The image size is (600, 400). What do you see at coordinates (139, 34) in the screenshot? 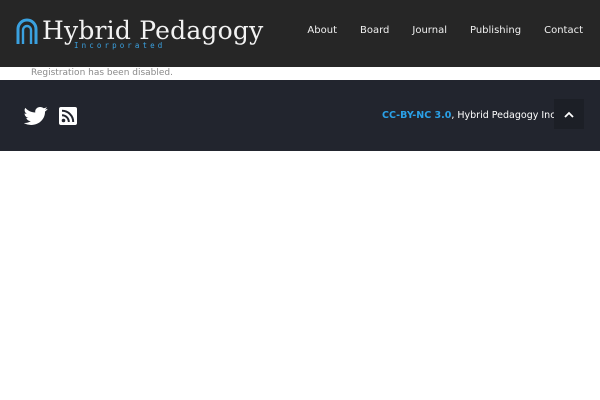
I see `site-logo: Hybrid Pedagogy Incorporated` at bounding box center [139, 34].